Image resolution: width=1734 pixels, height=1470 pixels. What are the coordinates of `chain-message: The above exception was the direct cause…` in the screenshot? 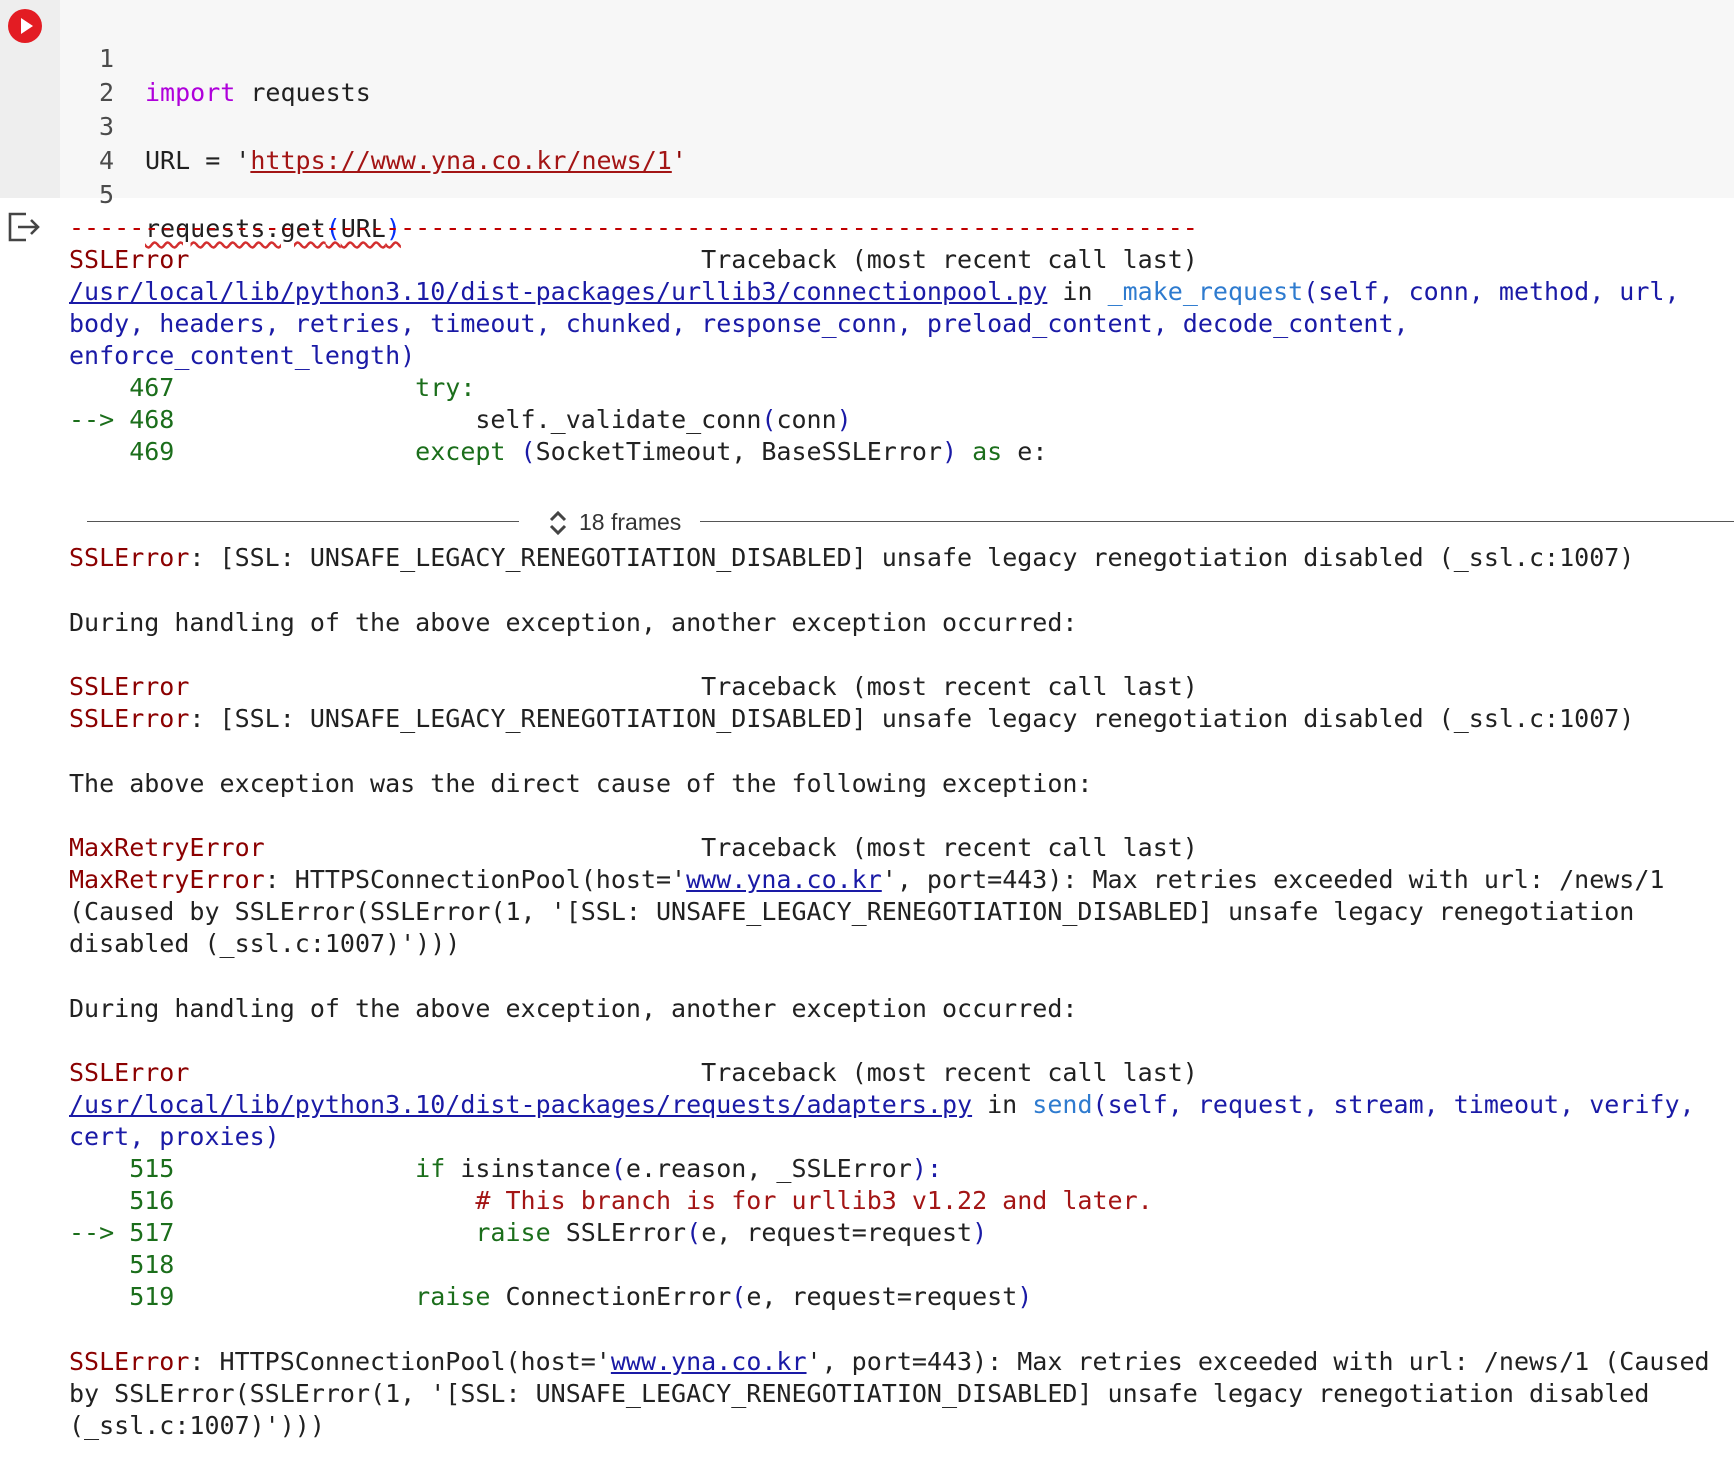 It's located at (581, 783).